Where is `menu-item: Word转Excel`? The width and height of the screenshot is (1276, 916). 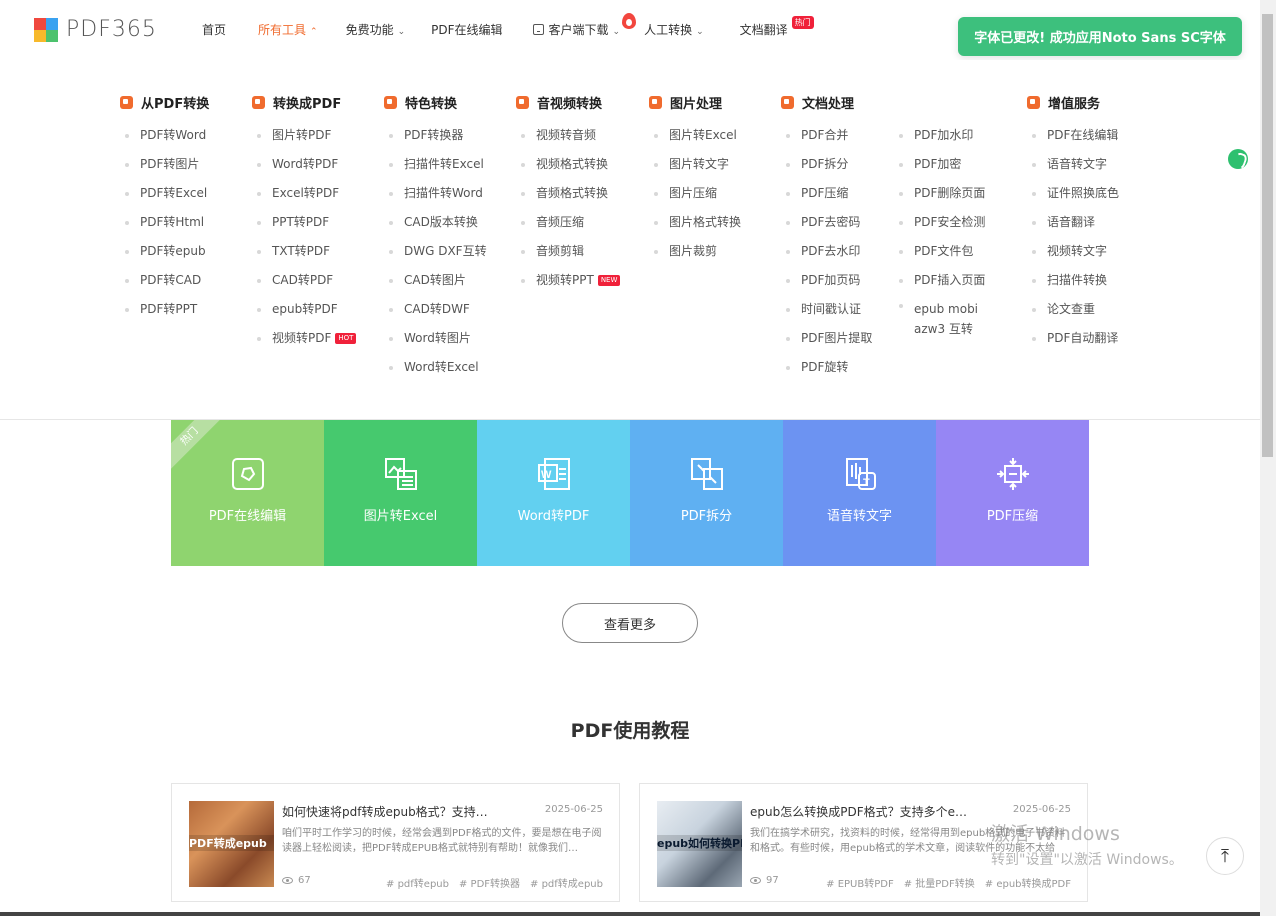 menu-item: Word转Excel is located at coordinates (435, 367).